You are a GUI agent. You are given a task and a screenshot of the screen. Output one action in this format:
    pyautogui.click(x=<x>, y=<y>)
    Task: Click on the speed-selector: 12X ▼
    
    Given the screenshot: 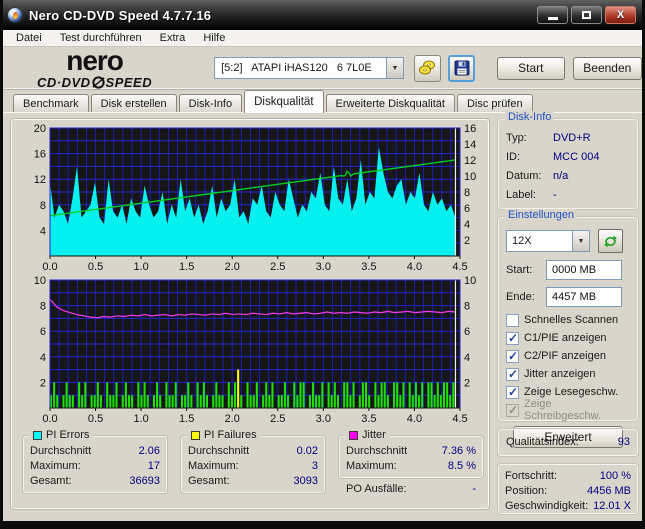 What is the action you would take?
    pyautogui.click(x=548, y=241)
    